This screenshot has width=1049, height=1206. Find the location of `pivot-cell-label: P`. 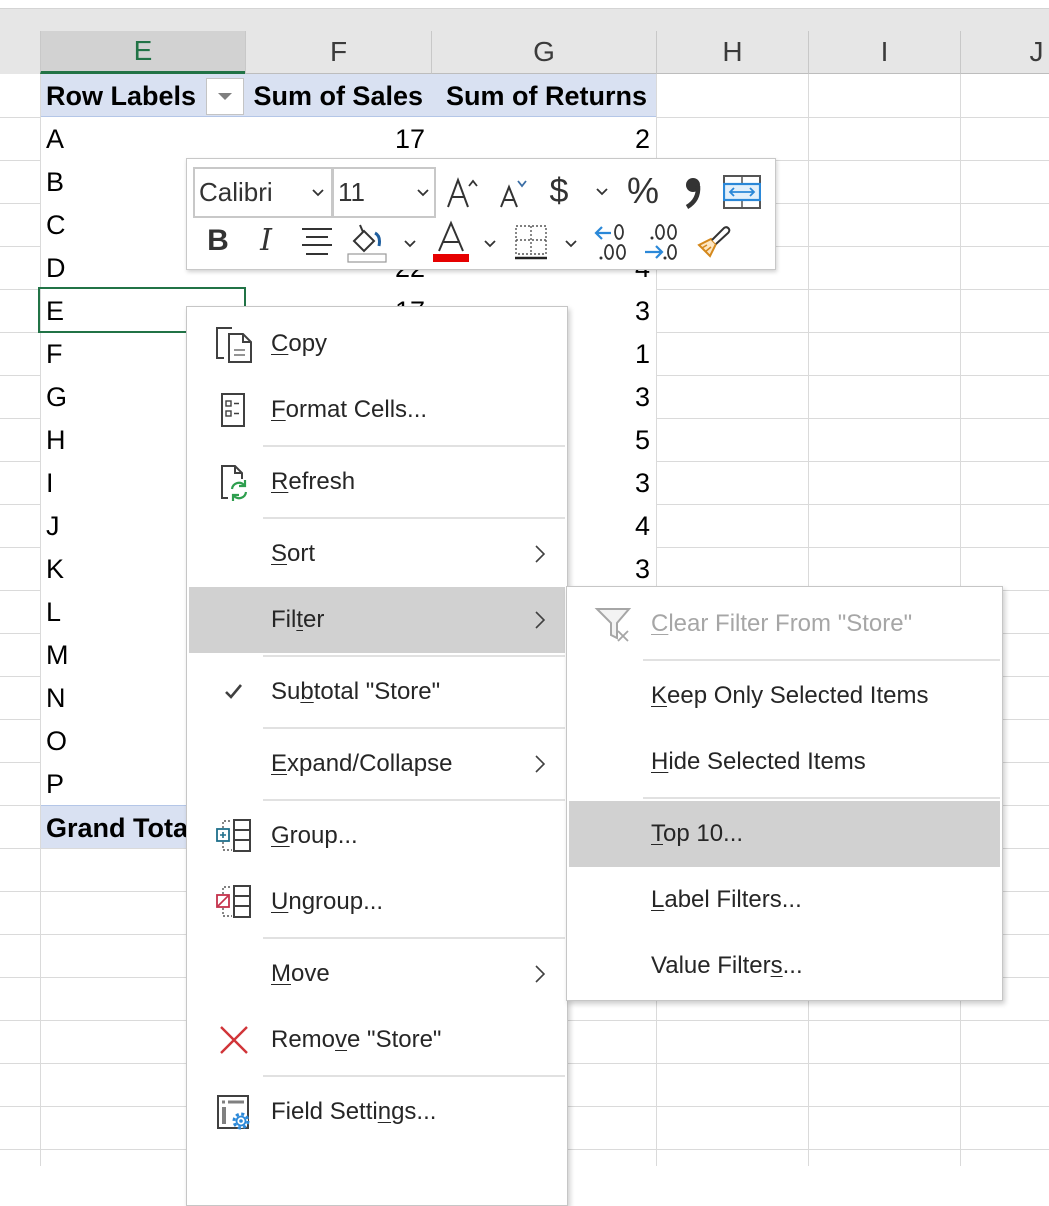

pivot-cell-label: P is located at coordinates (55, 784).